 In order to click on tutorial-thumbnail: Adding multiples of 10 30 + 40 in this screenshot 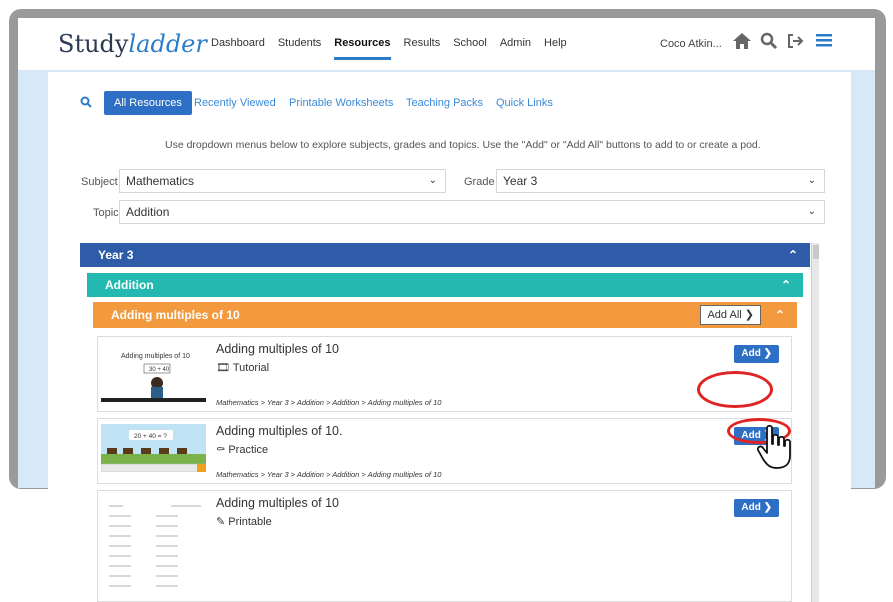, I will do `click(153, 372)`.